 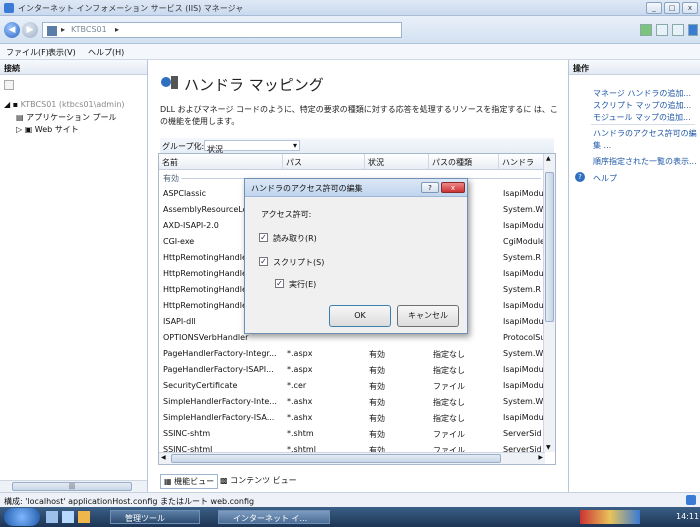 What do you see at coordinates (678, 30) in the screenshot?
I see `home-icon` at bounding box center [678, 30].